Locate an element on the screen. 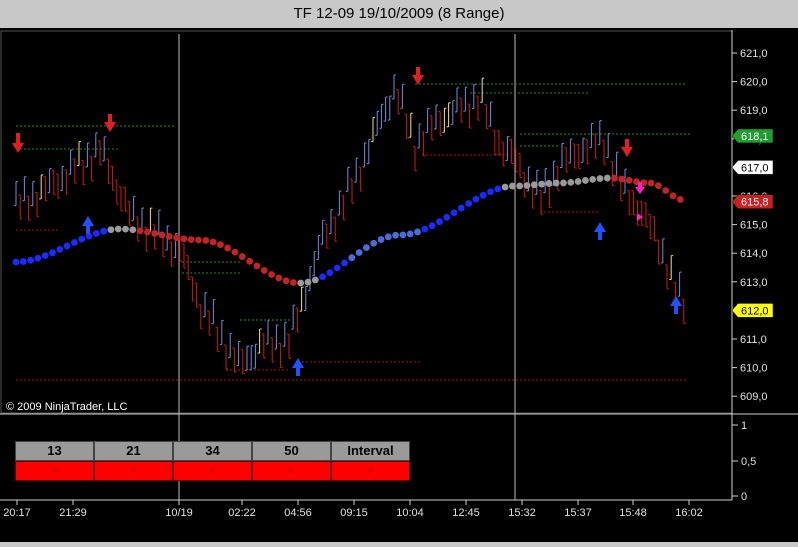 Image resolution: width=798 pixels, height=547 pixels. price-tick-label: 620,0 is located at coordinates (754, 83).